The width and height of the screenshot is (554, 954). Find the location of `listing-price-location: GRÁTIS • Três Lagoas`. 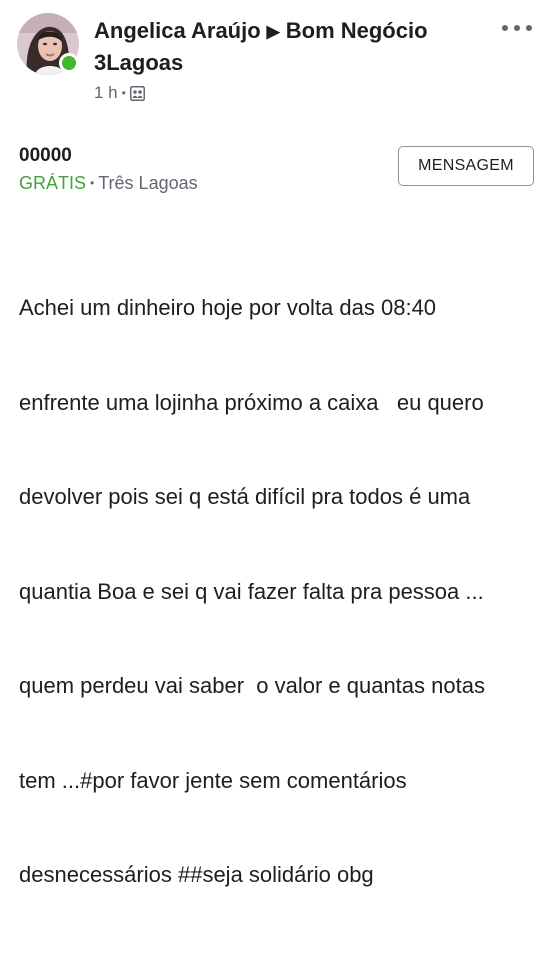

listing-price-location: GRÁTIS • Três Lagoas is located at coordinates (108, 183).